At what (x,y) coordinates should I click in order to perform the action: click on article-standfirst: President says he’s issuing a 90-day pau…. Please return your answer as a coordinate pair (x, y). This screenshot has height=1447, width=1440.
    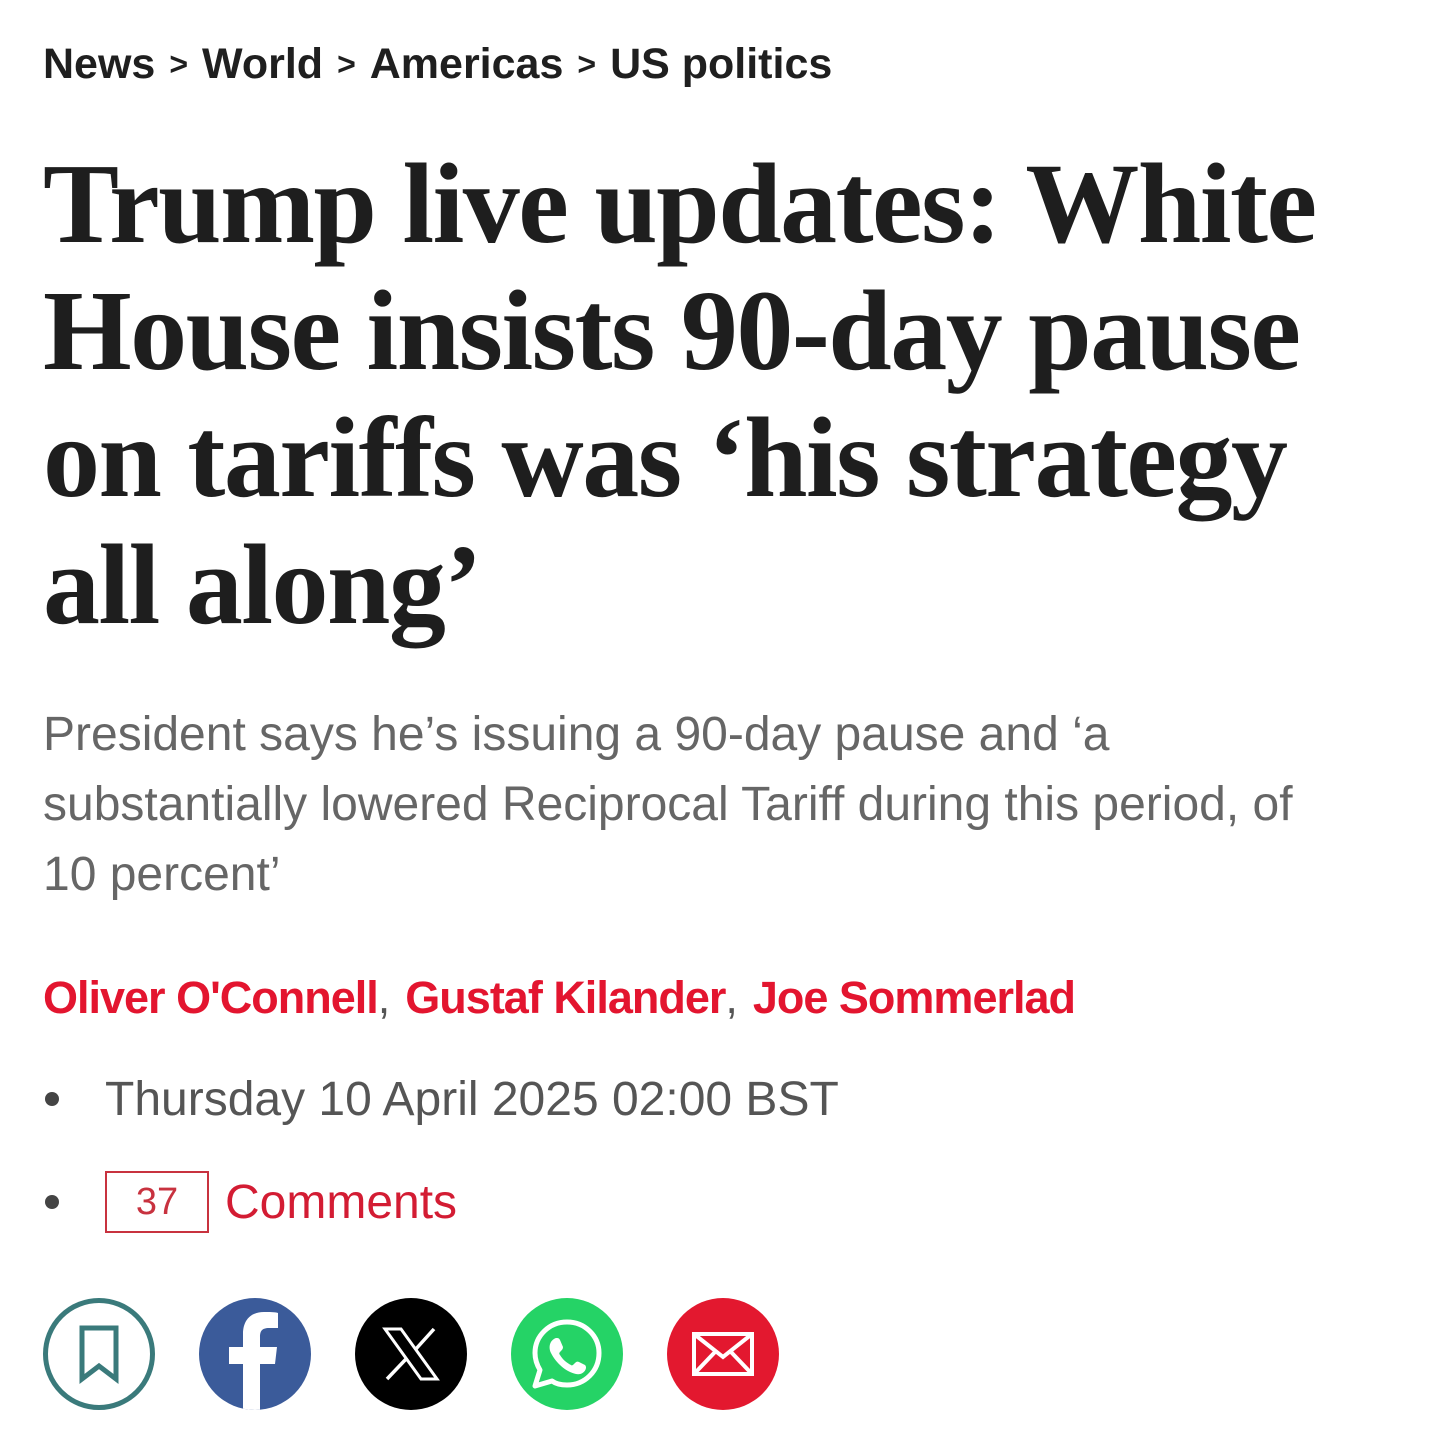
    Looking at the image, I should click on (668, 804).